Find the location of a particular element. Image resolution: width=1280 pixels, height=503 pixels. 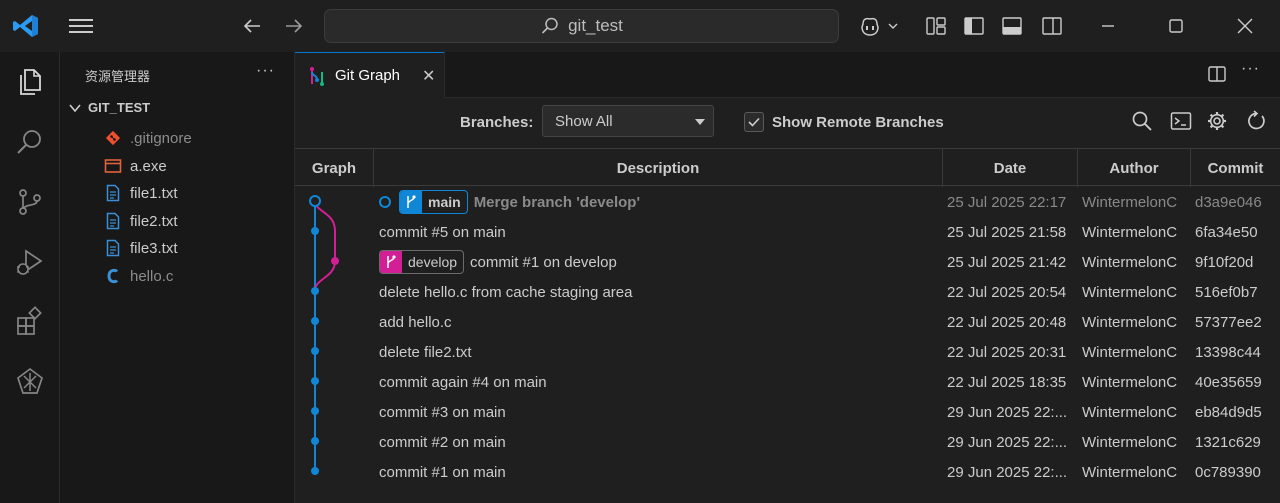

file-item-file3: file3.txt is located at coordinates (141, 248).